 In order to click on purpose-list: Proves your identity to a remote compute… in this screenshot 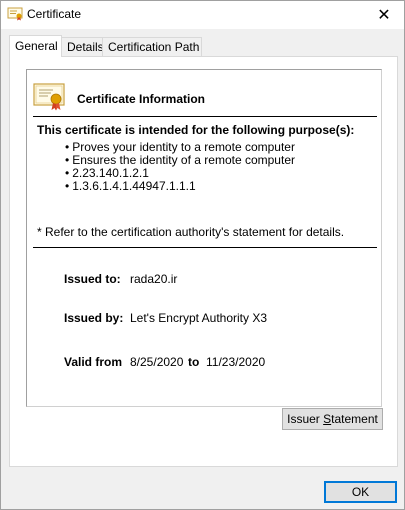, I will do `click(180, 167)`.